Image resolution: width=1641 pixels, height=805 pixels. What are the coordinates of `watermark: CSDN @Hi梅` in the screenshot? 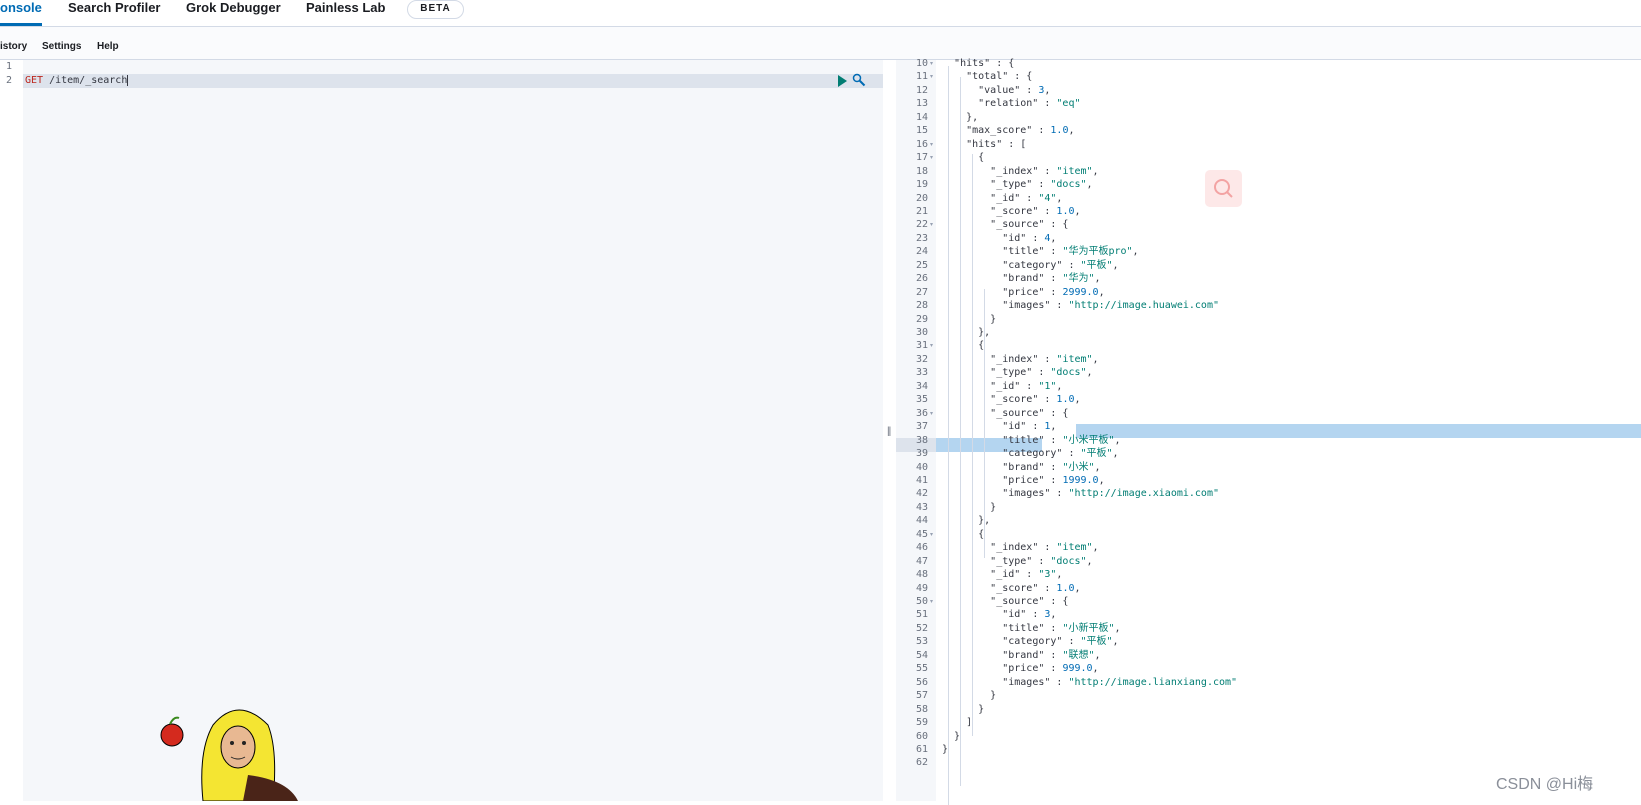 It's located at (1545, 784).